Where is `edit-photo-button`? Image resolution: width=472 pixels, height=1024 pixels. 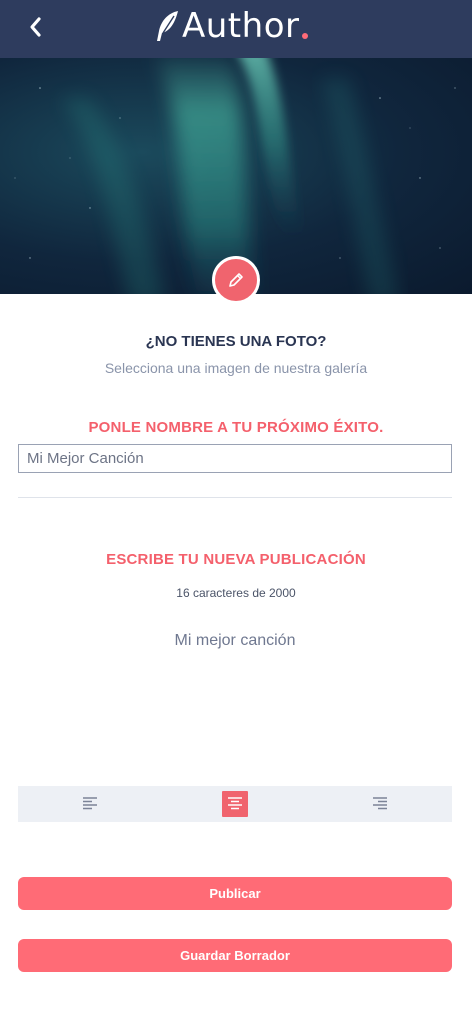 edit-photo-button is located at coordinates (236, 280).